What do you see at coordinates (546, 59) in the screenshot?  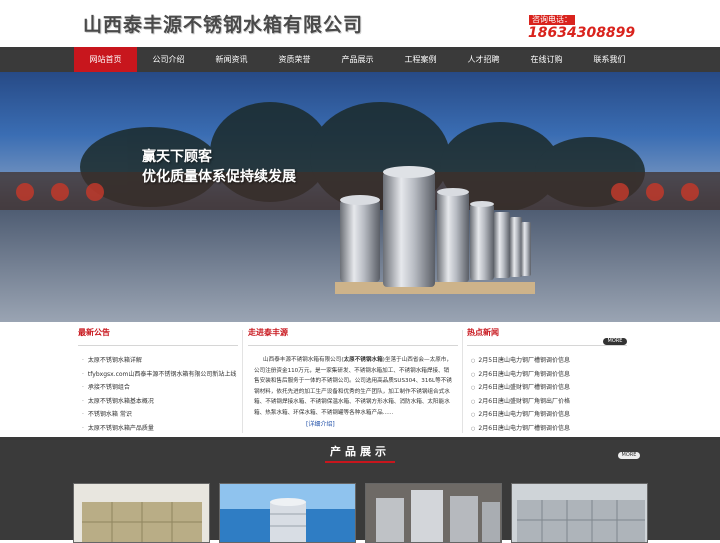 I see `nav-item-order: 在线订购` at bounding box center [546, 59].